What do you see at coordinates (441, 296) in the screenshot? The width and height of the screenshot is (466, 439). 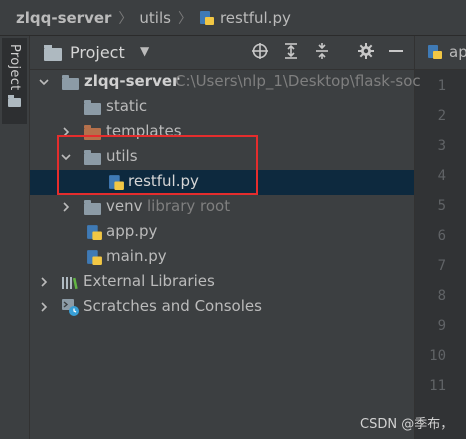 I see `line-number: 8` at bounding box center [441, 296].